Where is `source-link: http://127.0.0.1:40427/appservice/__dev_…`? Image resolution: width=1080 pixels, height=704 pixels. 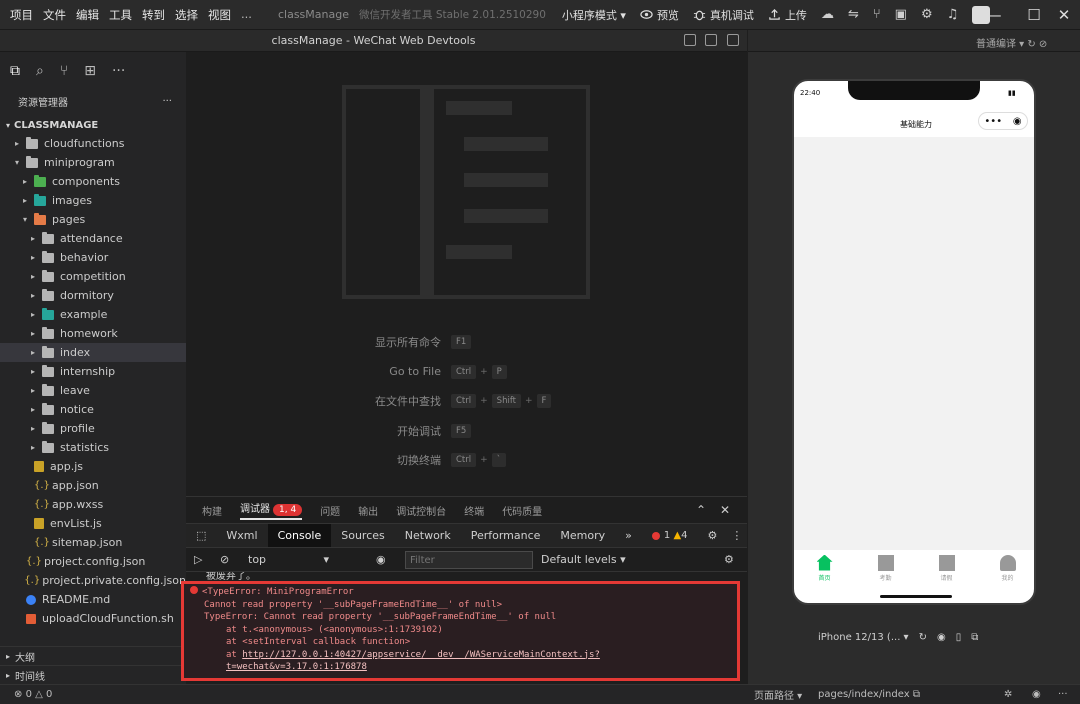 source-link: http://127.0.0.1:40427/appservice/__dev_… is located at coordinates (413, 661).